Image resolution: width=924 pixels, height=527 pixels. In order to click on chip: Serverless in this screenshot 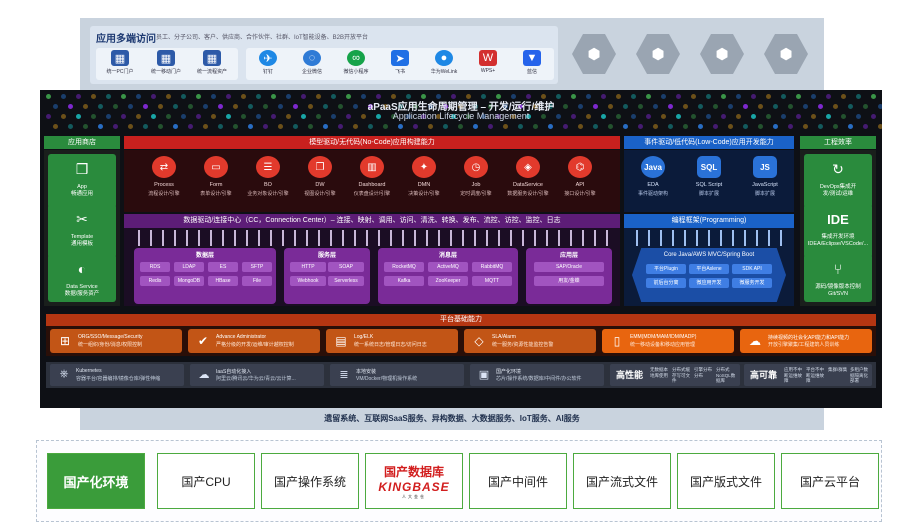, I will do `click(346, 281)`.